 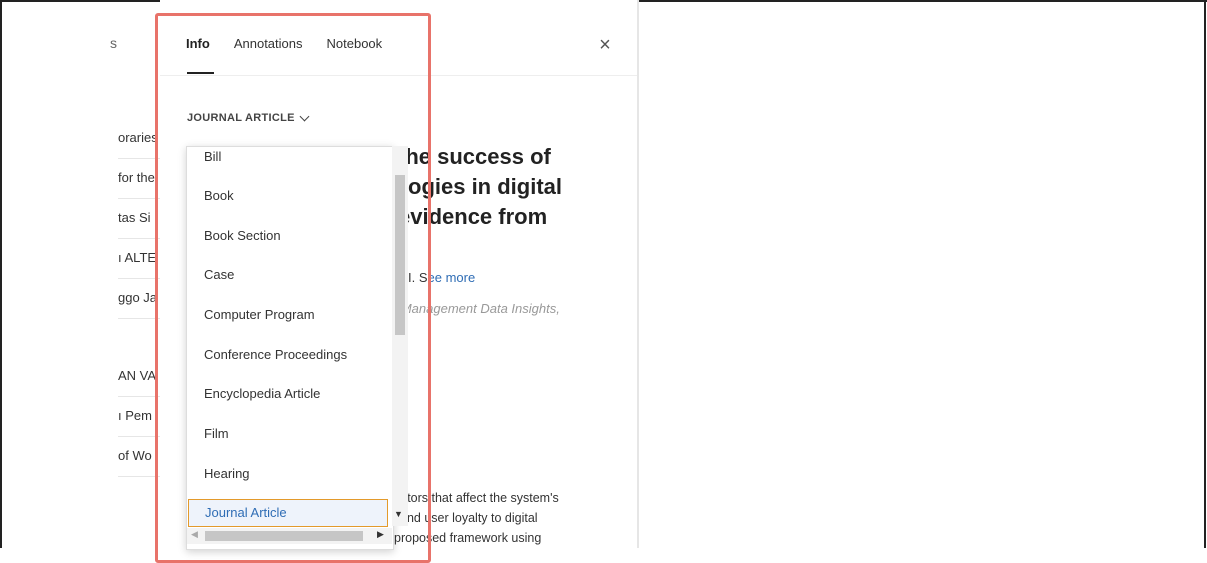 I want to click on authors-text: I. S, so click(x=418, y=277).